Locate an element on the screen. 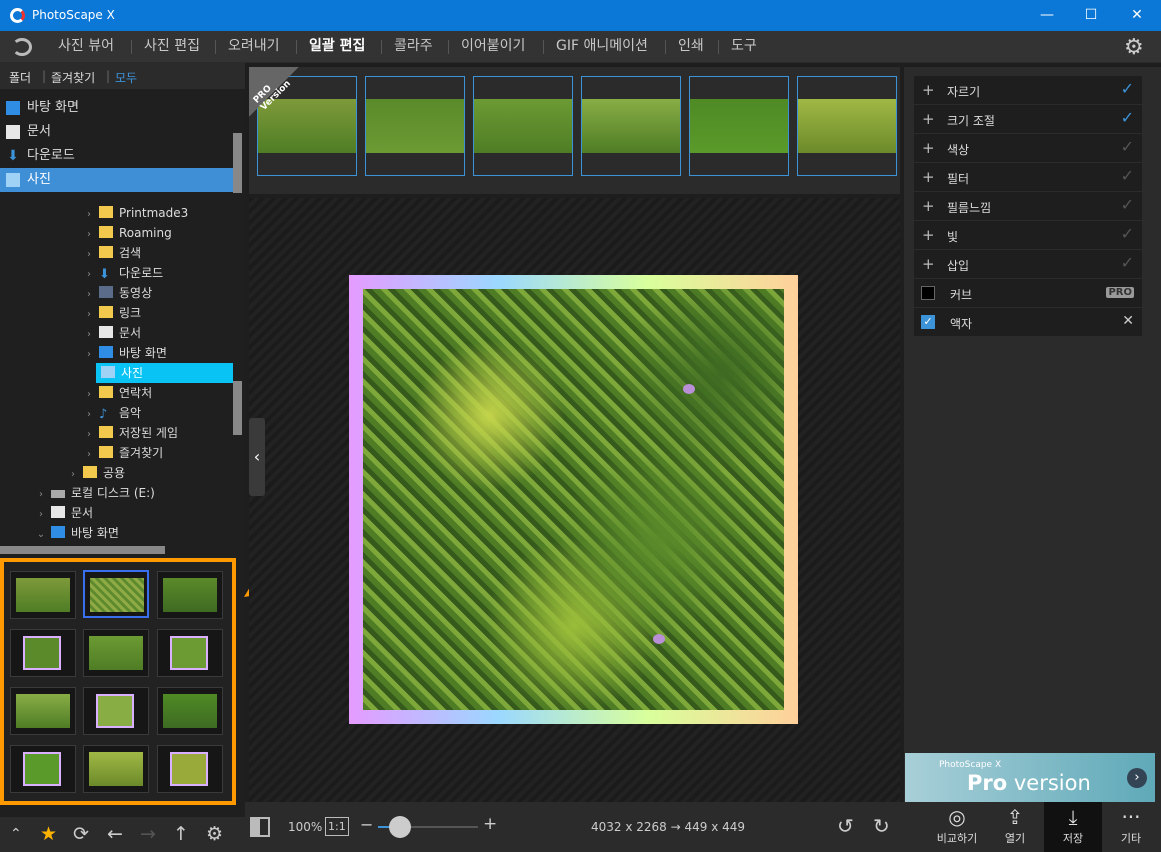 Image resolution: width=1161 pixels, height=852 pixels. search-folder-icon is located at coordinates (106, 252).